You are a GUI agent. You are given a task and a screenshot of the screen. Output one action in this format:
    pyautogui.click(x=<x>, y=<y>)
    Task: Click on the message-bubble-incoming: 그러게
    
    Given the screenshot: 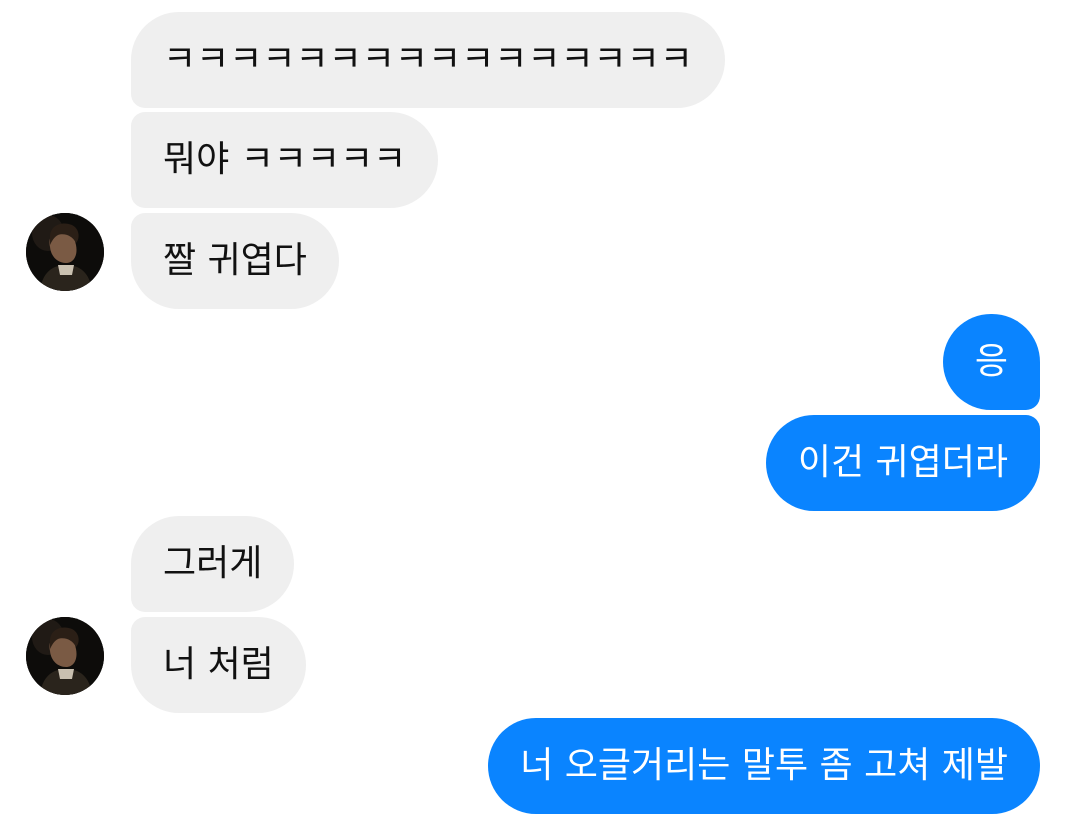 What is the action you would take?
    pyautogui.click(x=213, y=564)
    